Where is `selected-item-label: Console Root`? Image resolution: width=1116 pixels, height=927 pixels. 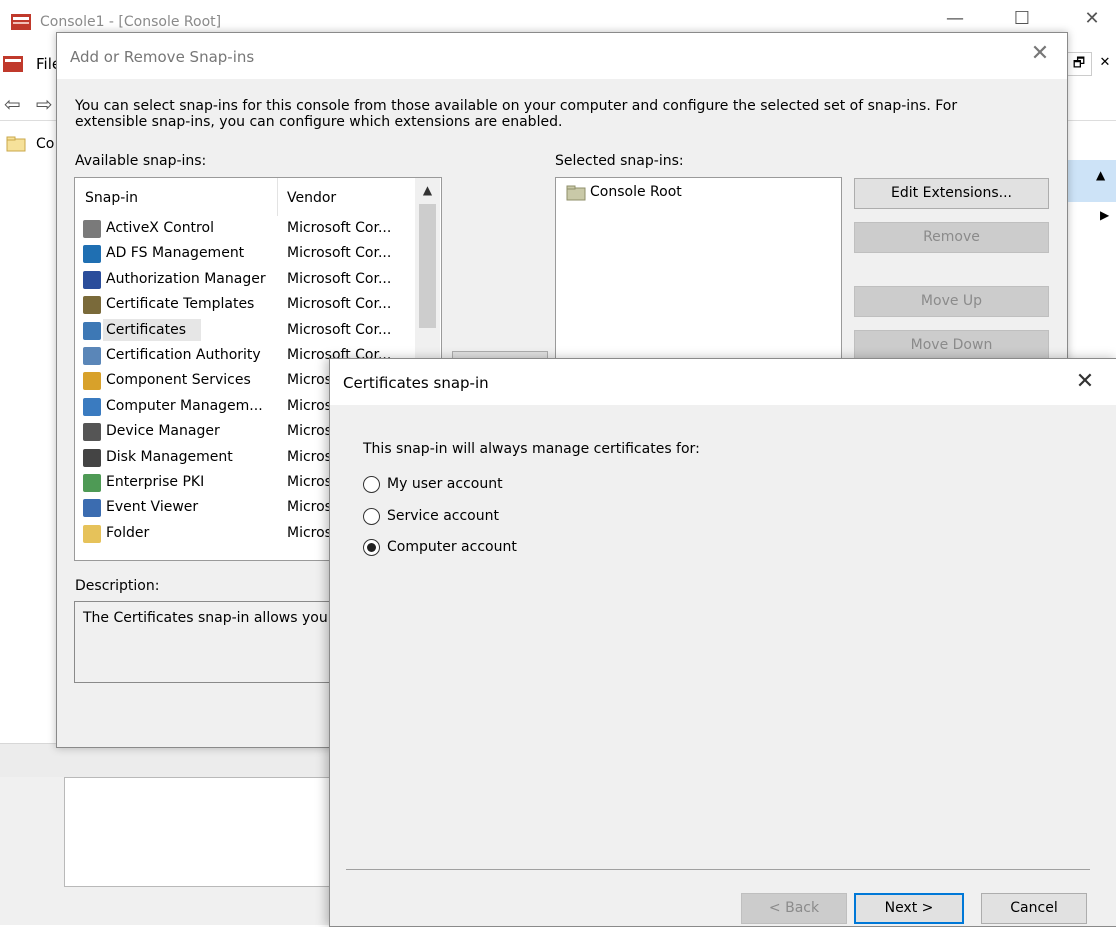
selected-item-label: Console Root is located at coordinates (636, 192).